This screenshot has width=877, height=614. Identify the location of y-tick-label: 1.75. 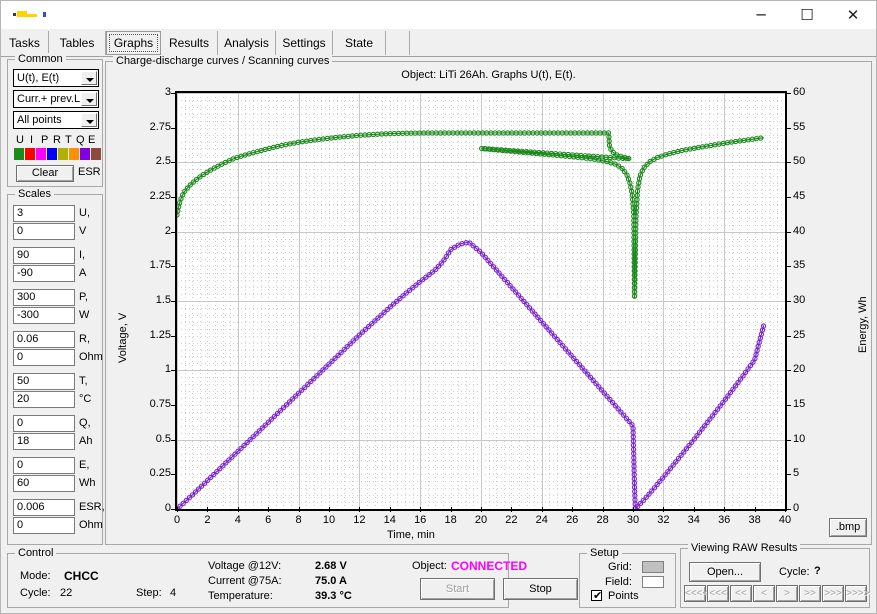
(160, 265).